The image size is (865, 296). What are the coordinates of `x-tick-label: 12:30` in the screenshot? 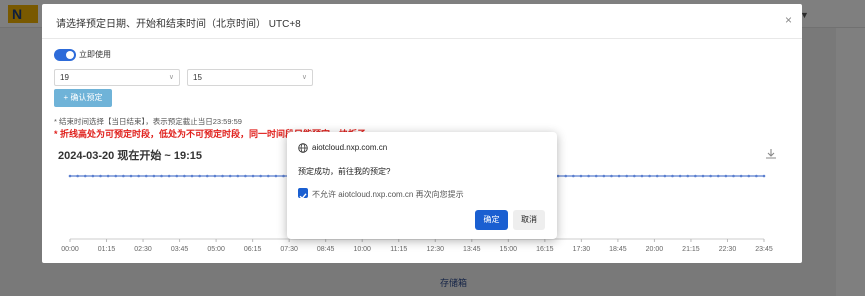 It's located at (435, 249).